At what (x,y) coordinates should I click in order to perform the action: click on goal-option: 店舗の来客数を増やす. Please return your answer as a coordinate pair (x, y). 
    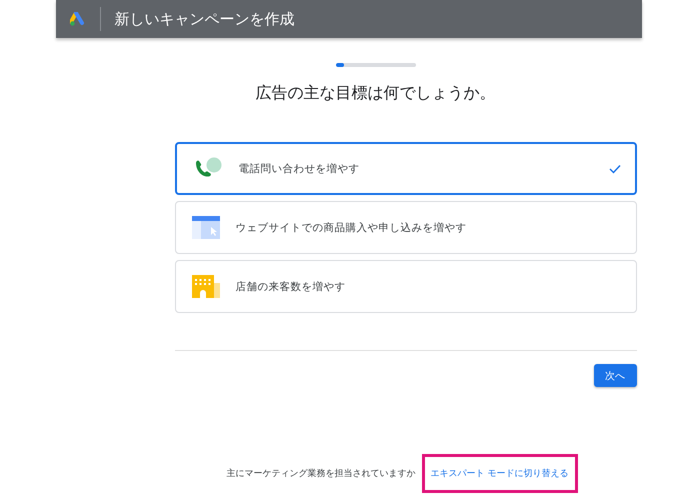
    Looking at the image, I should click on (405, 286).